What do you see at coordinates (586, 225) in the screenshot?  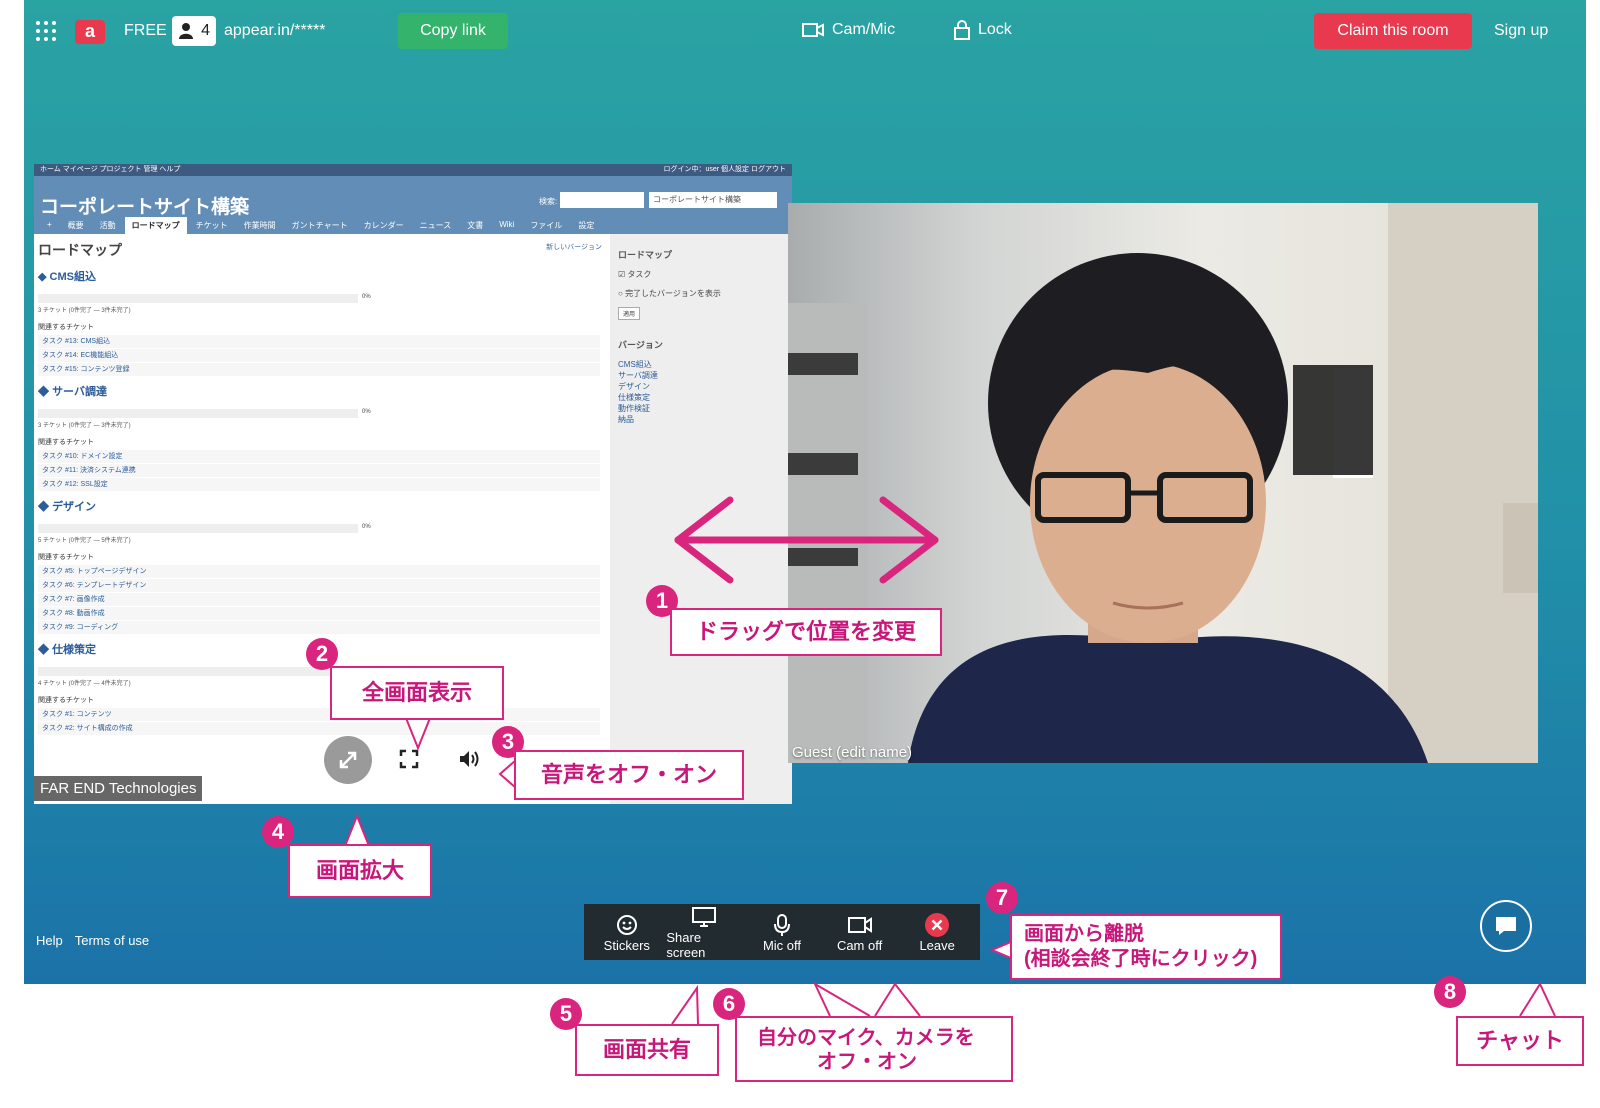 I see `redmine-tab: 設定` at bounding box center [586, 225].